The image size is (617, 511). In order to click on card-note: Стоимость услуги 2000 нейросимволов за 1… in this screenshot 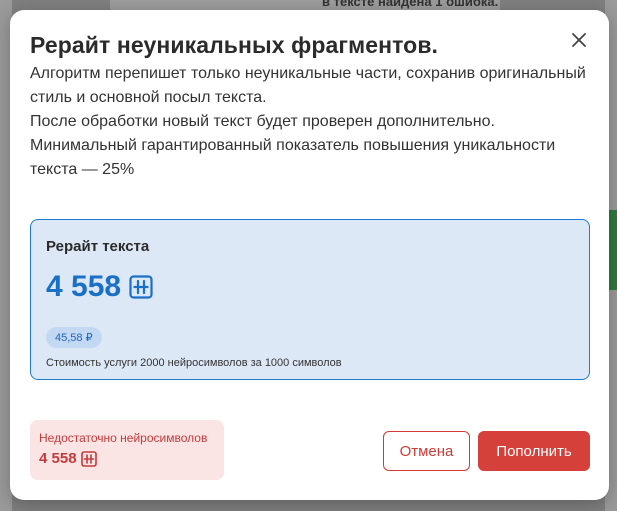, I will do `click(194, 363)`.